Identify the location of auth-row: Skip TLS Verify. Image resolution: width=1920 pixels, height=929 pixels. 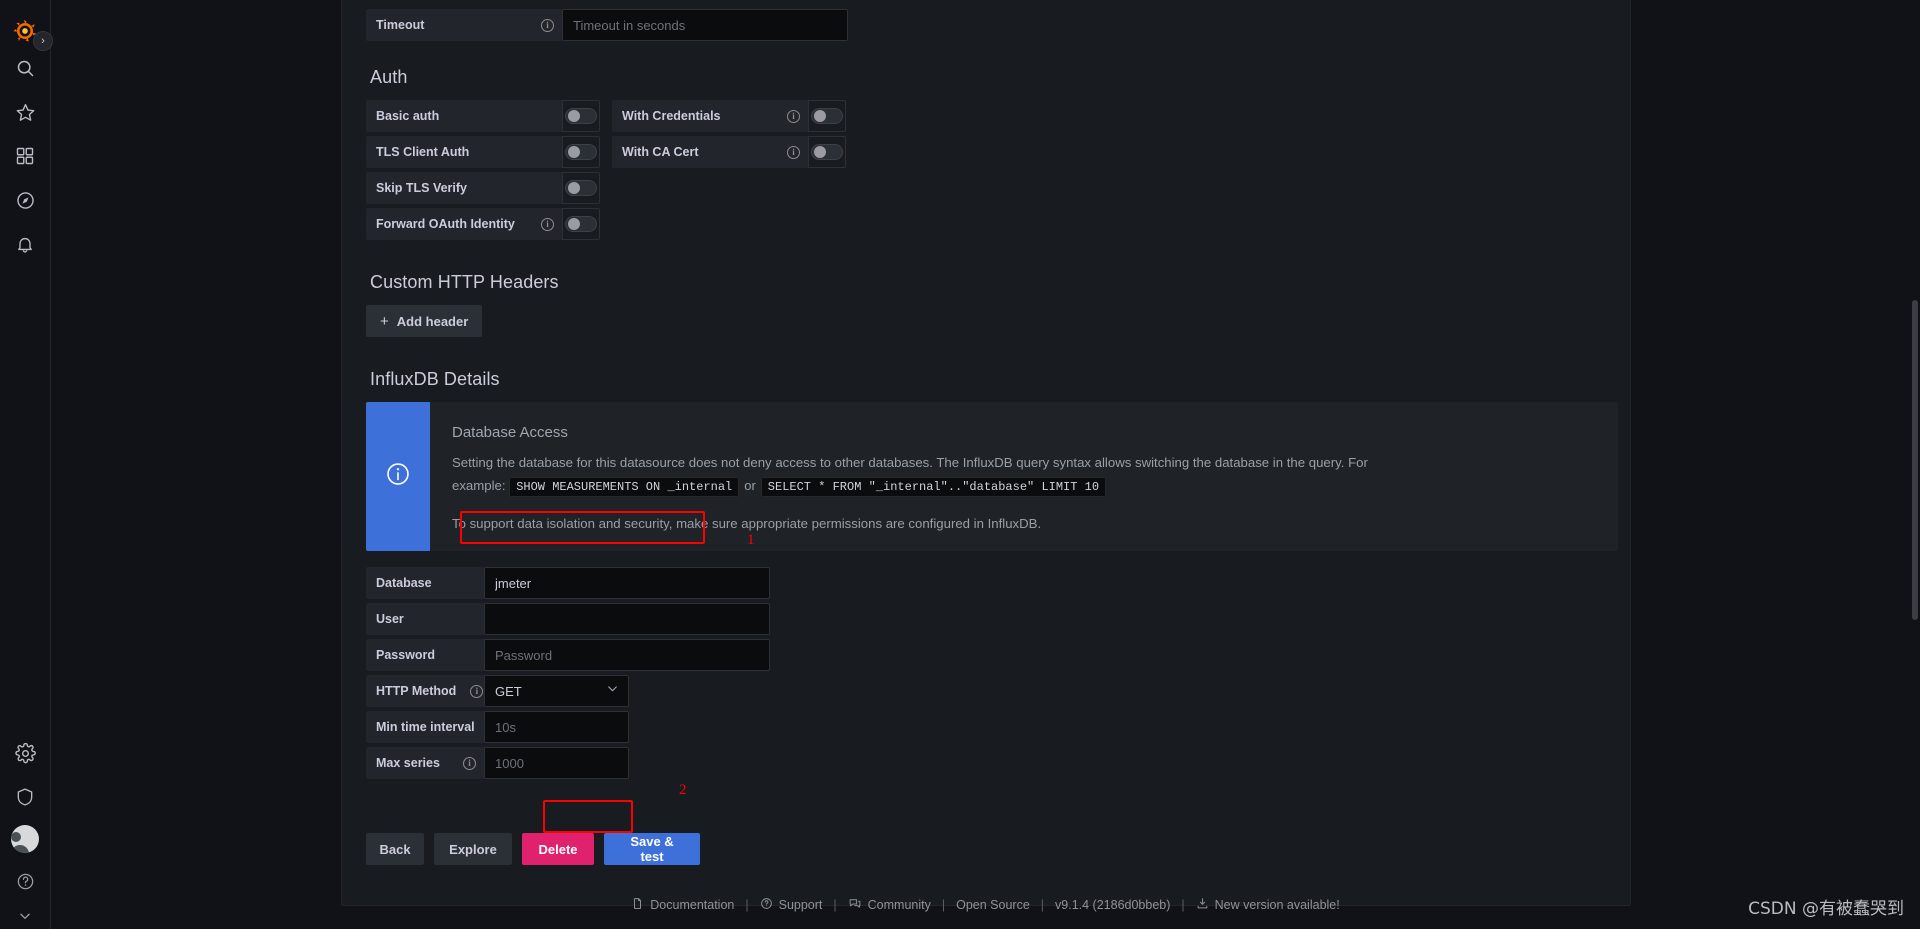
(986, 188).